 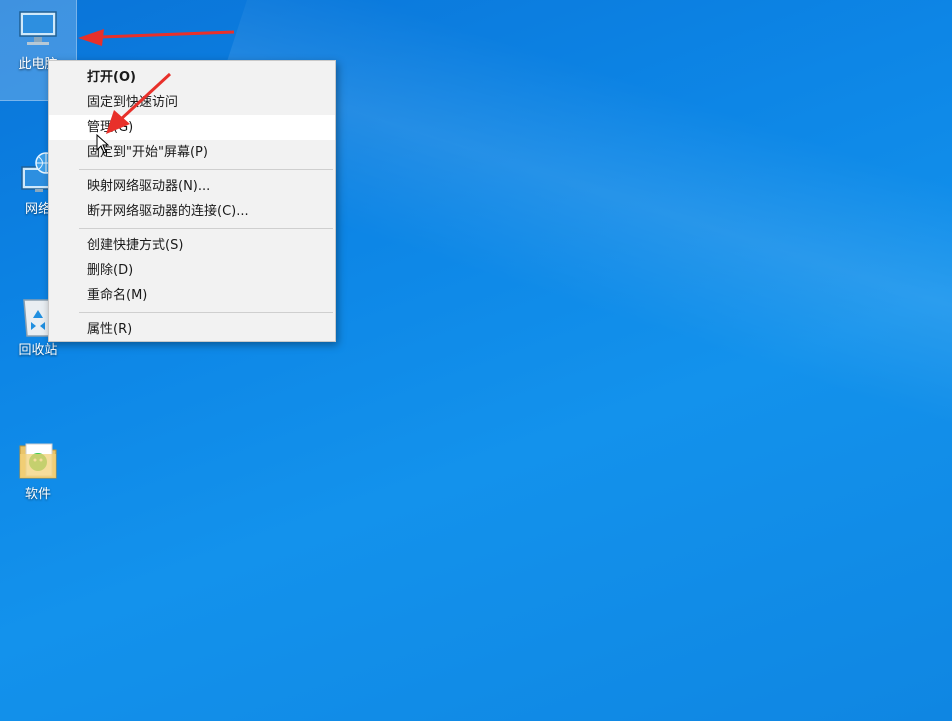 What do you see at coordinates (192, 245) in the screenshot?
I see `menu-item-create-shortcut: 创建快捷方式(S)` at bounding box center [192, 245].